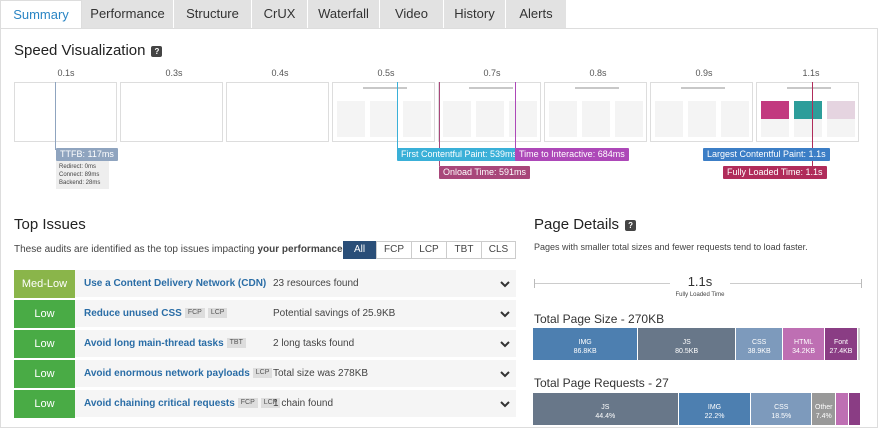 This screenshot has height=428, width=880. I want to click on issue-title: Reduce unused CSS FCP LCP, so click(156, 314).